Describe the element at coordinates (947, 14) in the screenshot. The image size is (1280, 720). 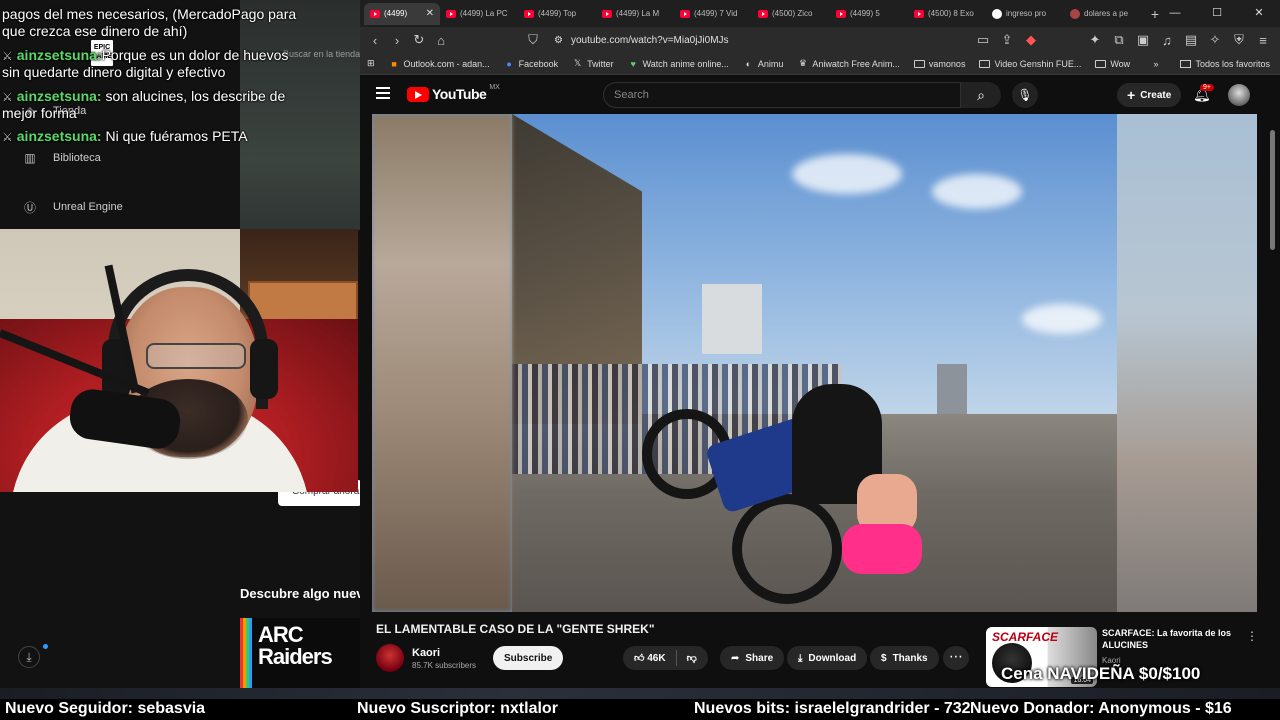
I see `tab-youtube: (4500) 8 Exo` at that location.